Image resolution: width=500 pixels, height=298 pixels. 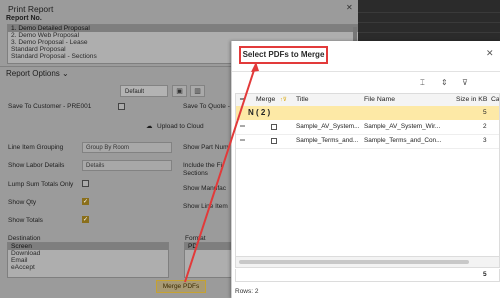 What do you see at coordinates (349, 7) in the screenshot?
I see `print-report-close-button: ✕` at bounding box center [349, 7].